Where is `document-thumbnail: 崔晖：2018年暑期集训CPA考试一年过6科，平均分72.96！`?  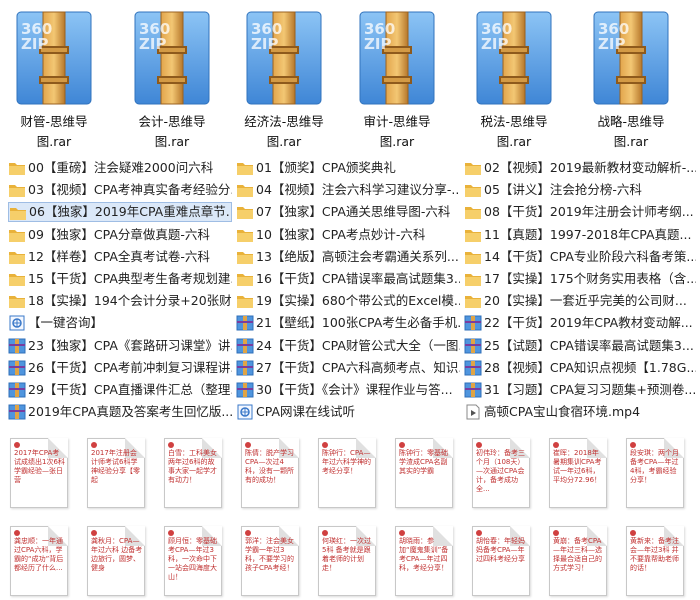
document-thumbnail: 崔晖：2018年暑期集训CPA考试一年过6科，平均分72.96！ is located at coordinates (577, 474).